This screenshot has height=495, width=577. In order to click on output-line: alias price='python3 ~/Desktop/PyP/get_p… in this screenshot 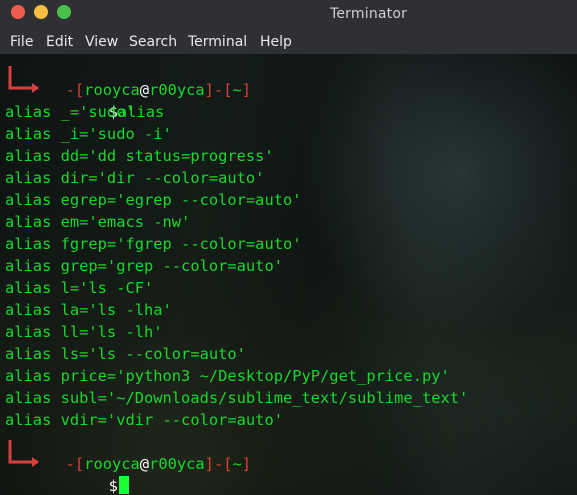, I will do `click(227, 376)`.